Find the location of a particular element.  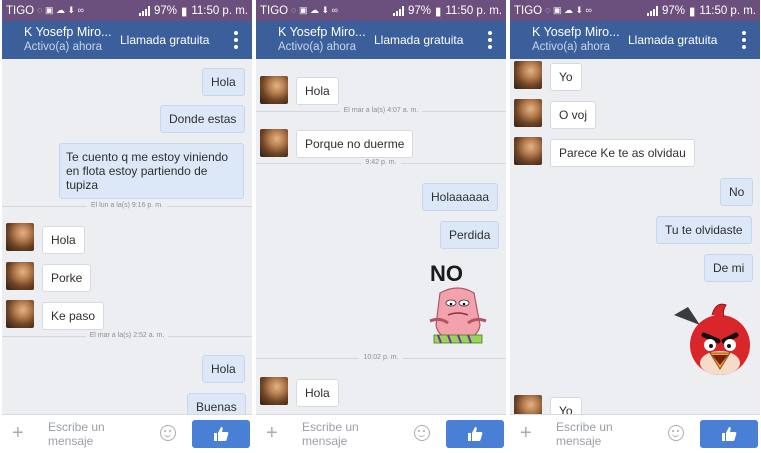

patrick-no-sticker: NO is located at coordinates (459, 304).